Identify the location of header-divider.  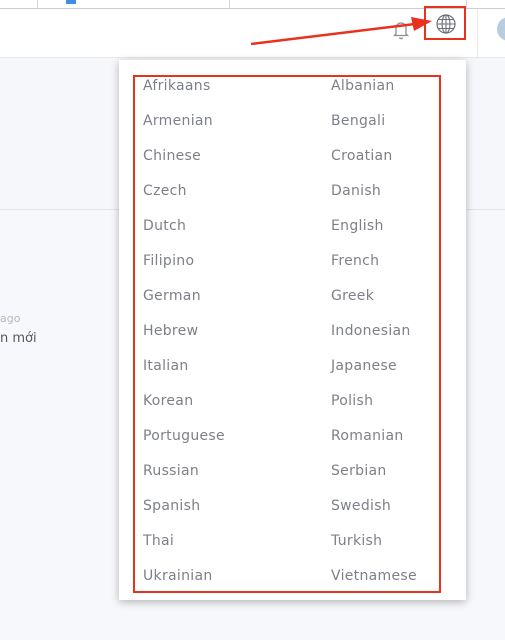
(477, 33).